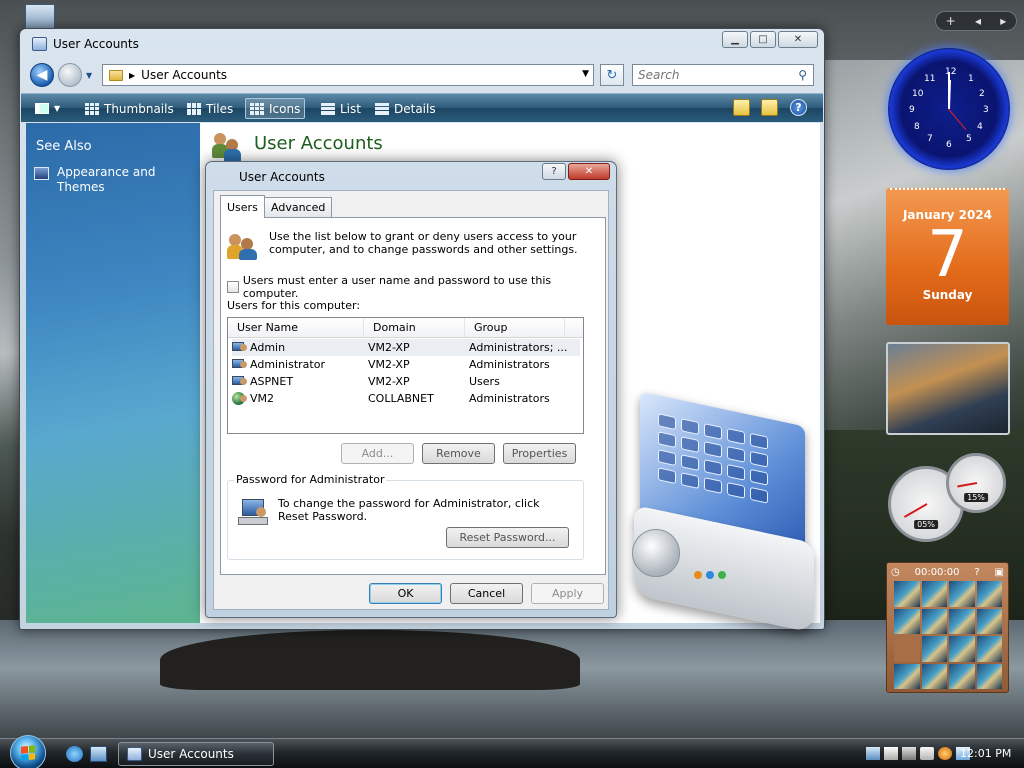  What do you see at coordinates (406, 381) in the screenshot?
I see `table-row: ASPNET VM2-XP Users` at bounding box center [406, 381].